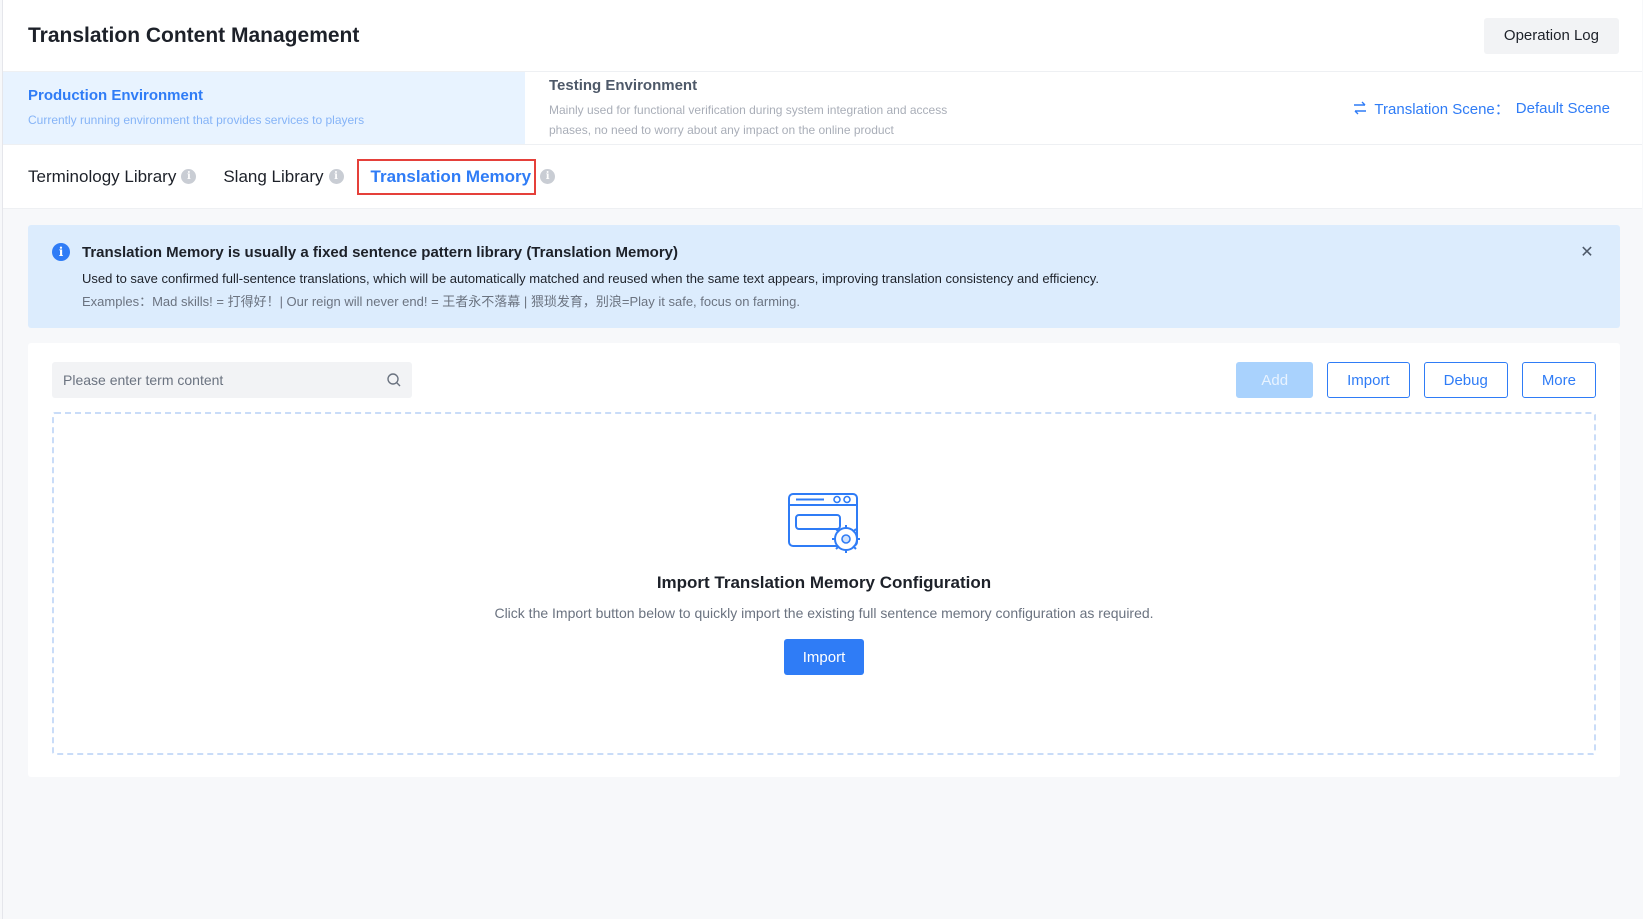 The image size is (1643, 919). What do you see at coordinates (1368, 380) in the screenshot?
I see `import-button: Import` at bounding box center [1368, 380].